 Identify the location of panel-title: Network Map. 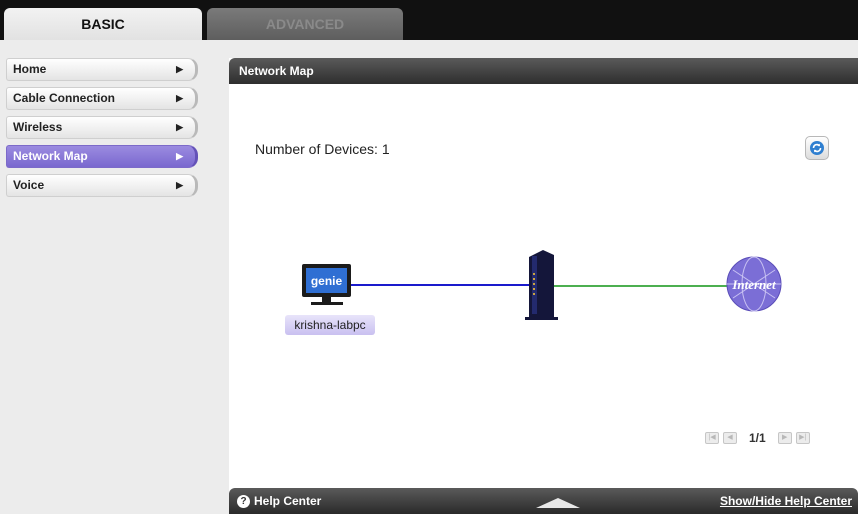
(543, 71).